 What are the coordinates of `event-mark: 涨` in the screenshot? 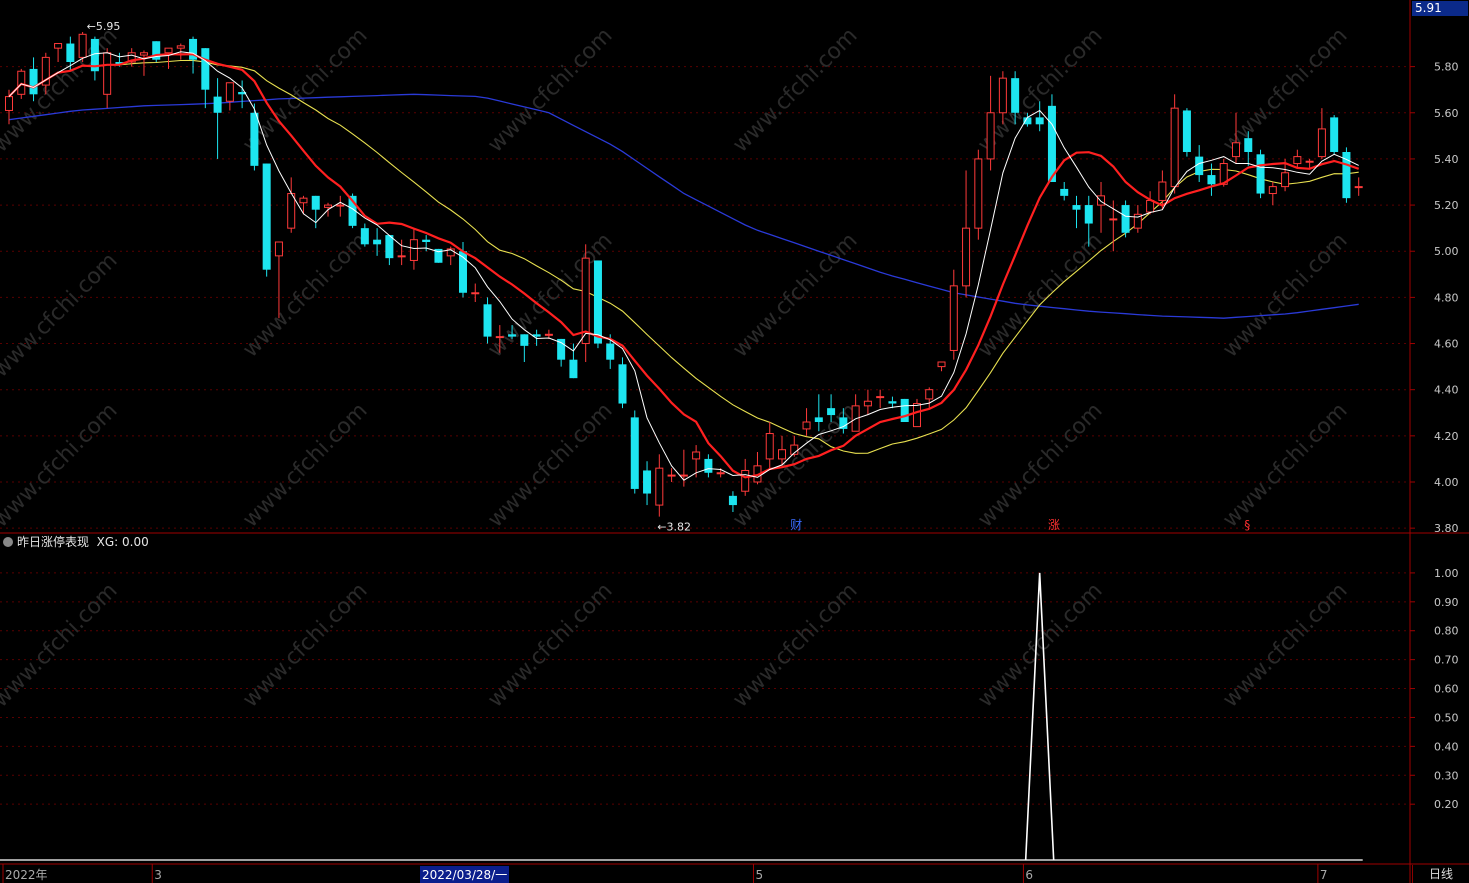 It's located at (1054, 524).